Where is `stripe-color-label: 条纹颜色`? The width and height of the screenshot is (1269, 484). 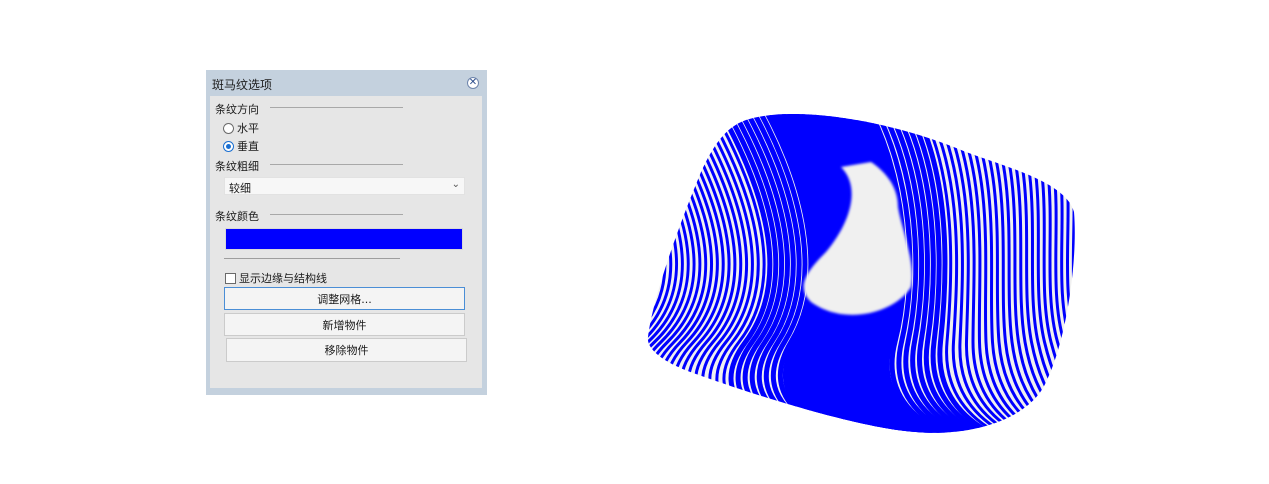
stripe-color-label: 条纹颜色 is located at coordinates (237, 216).